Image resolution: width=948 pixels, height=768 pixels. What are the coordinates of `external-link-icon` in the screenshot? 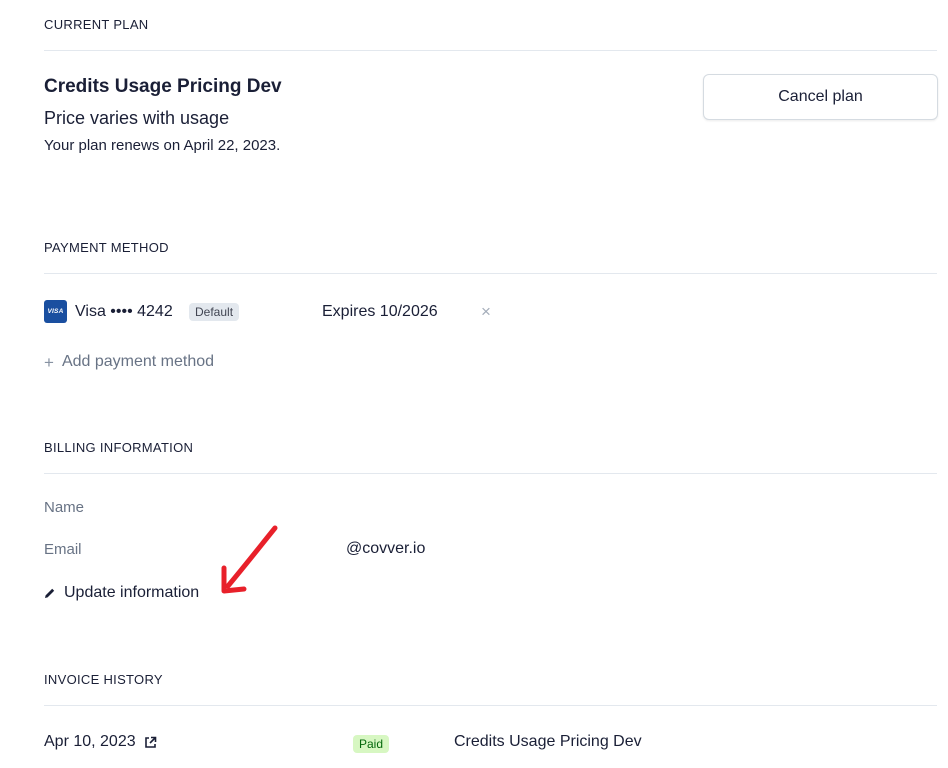 It's located at (150, 742).